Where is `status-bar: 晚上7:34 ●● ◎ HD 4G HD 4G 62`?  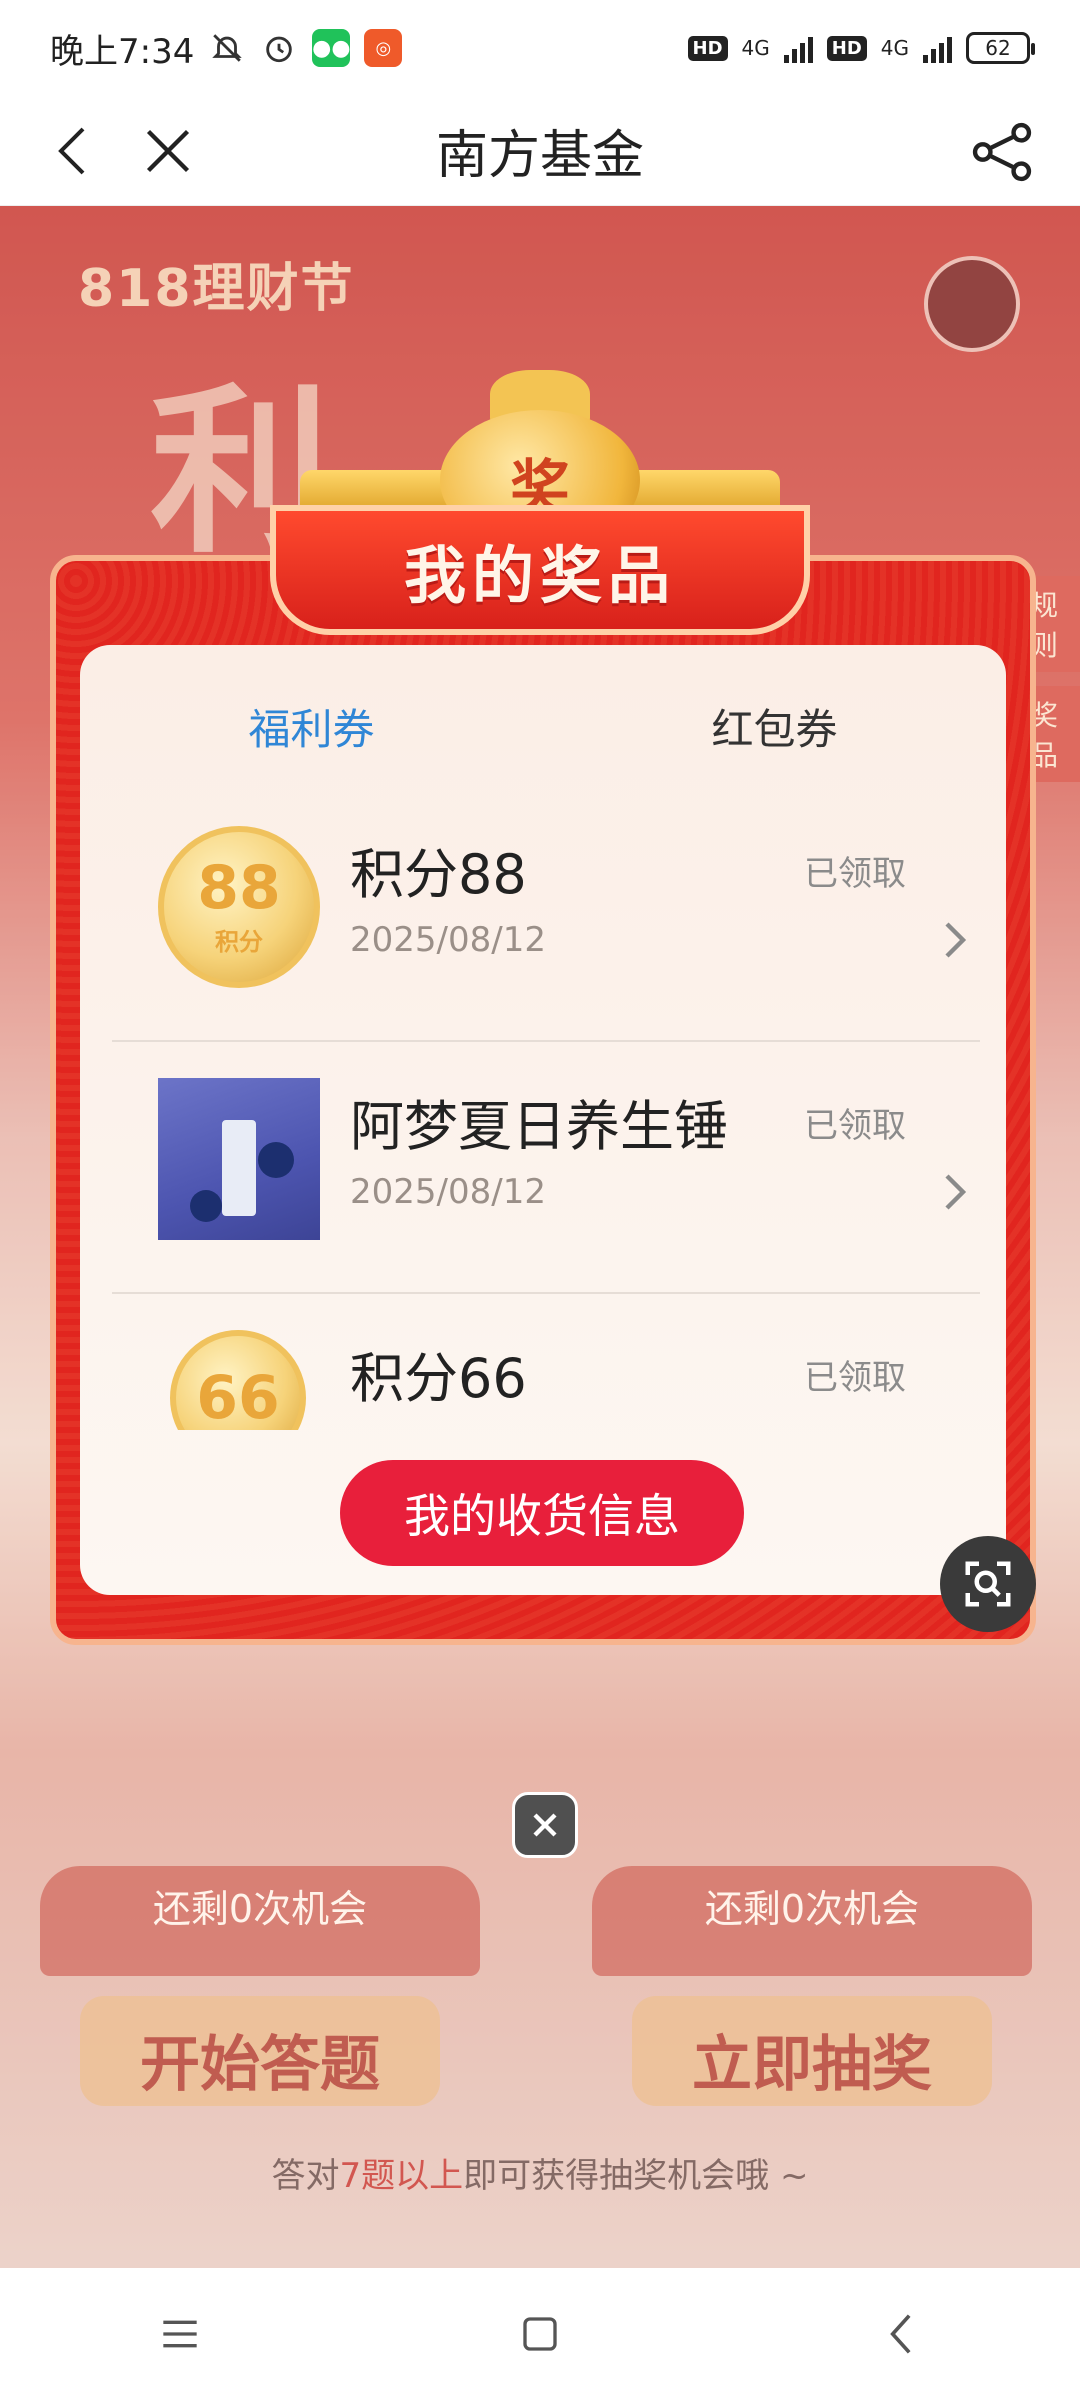 status-bar: 晚上7:34 ●● ◎ HD 4G HD 4G 62 is located at coordinates (540, 48).